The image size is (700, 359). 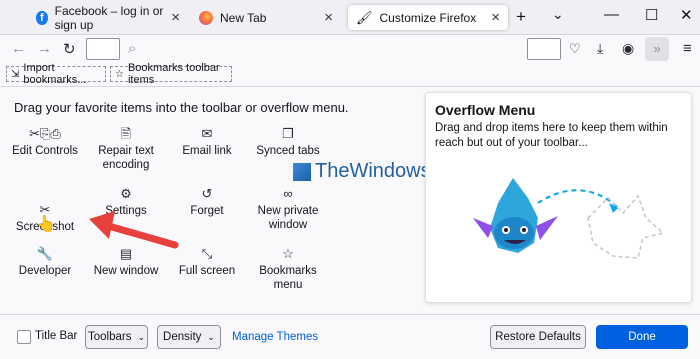 I want to click on restore-defaults-label: Restore Defaults, so click(x=538, y=337).